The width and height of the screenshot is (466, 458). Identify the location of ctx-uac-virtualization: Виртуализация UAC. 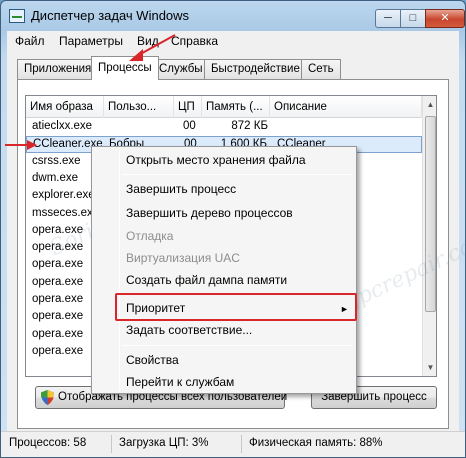
(183, 258).